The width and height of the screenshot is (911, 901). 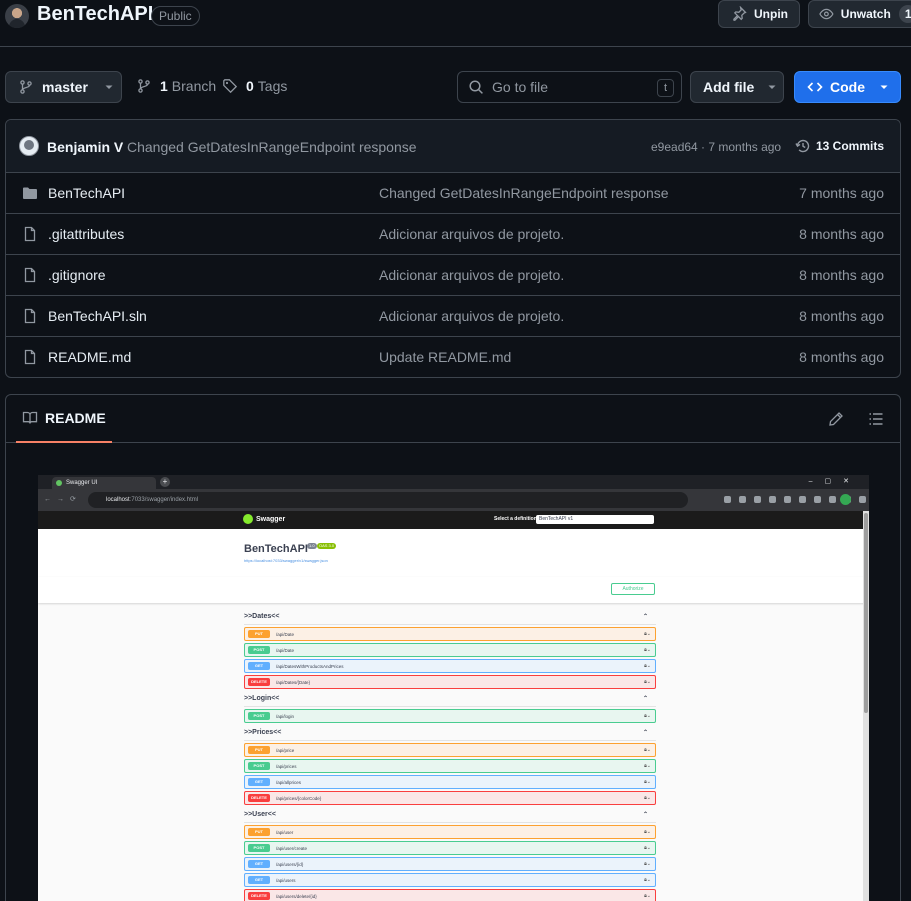 What do you see at coordinates (272, 147) in the screenshot?
I see `commit-message: Changed GetDatesInRangeEndpoint response` at bounding box center [272, 147].